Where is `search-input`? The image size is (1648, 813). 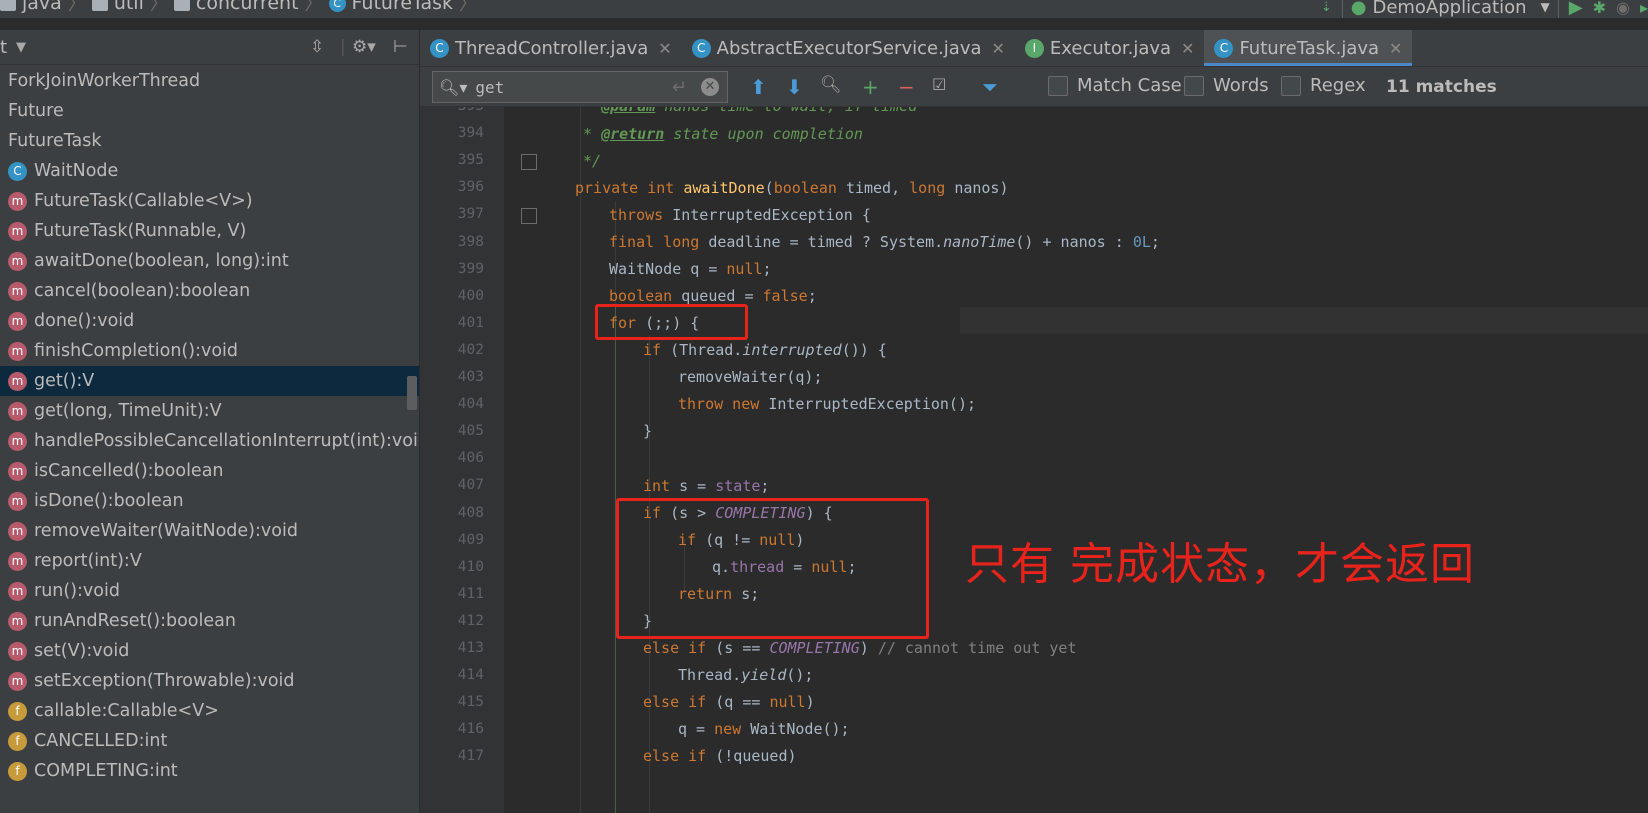 search-input is located at coordinates (575, 87).